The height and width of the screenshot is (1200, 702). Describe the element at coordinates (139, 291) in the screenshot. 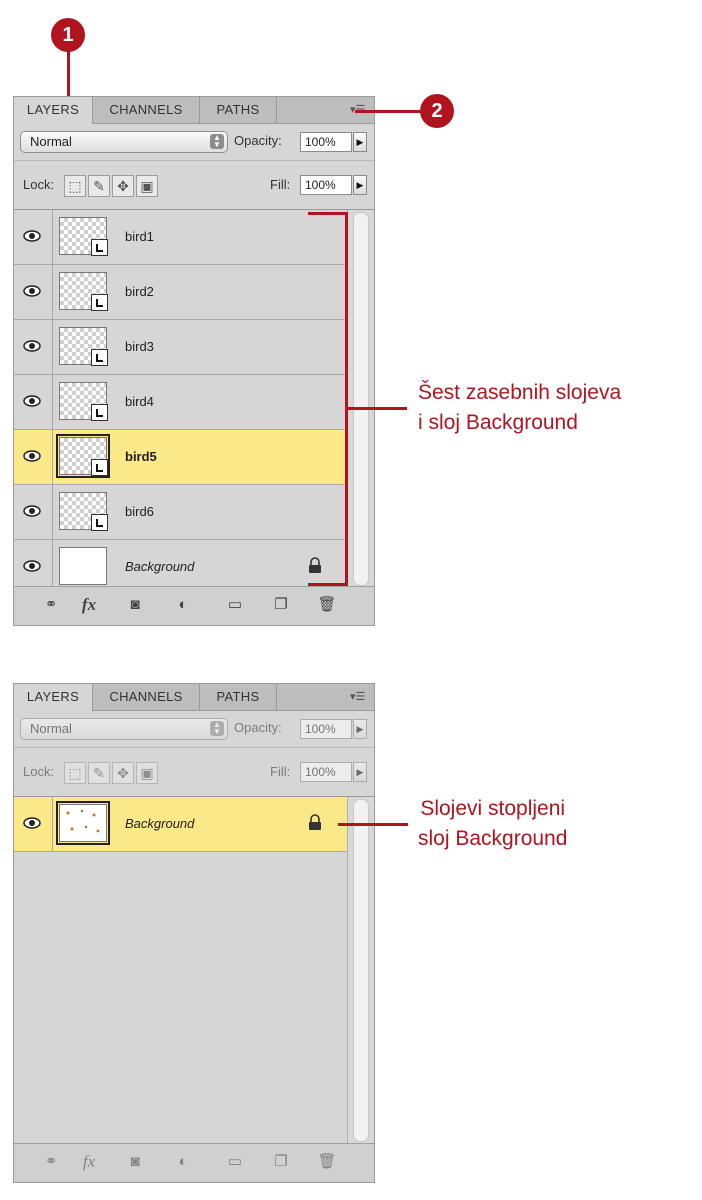

I see `layer-name: bird2` at that location.